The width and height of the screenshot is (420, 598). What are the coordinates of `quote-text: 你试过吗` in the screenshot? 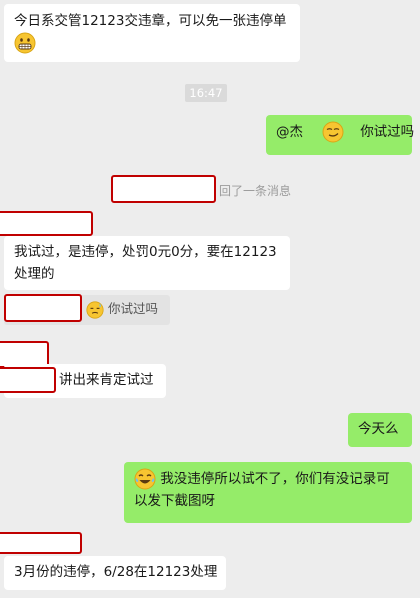 It's located at (132, 308).